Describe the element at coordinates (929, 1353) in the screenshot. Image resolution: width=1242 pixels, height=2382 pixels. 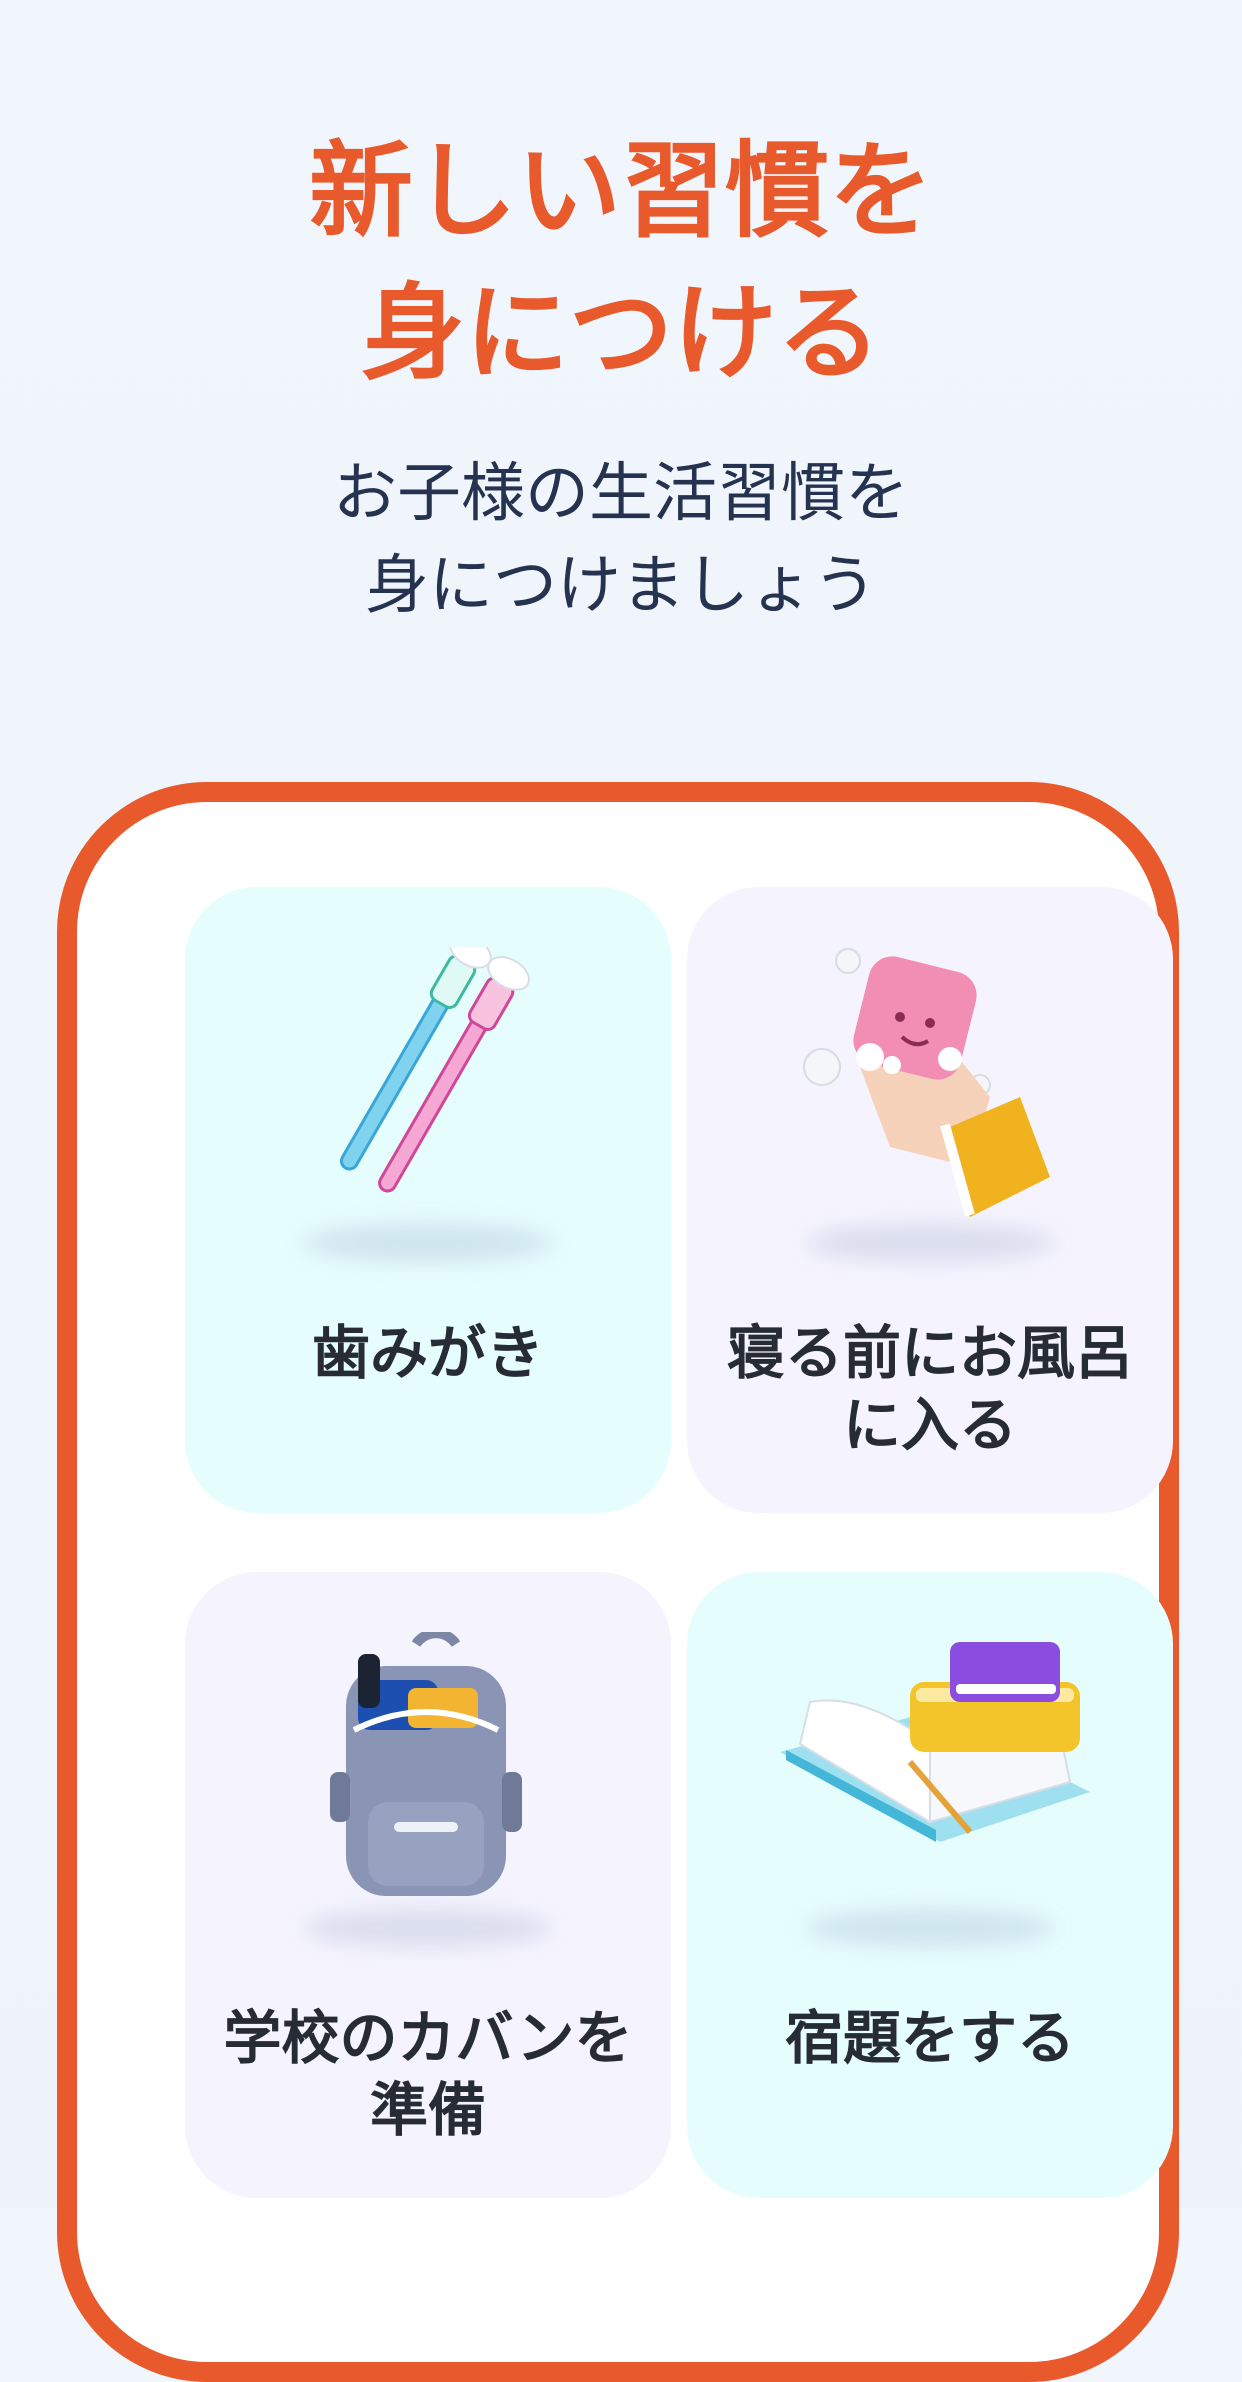
I see `habit-label-line-1: 寝る前にお風呂` at that location.